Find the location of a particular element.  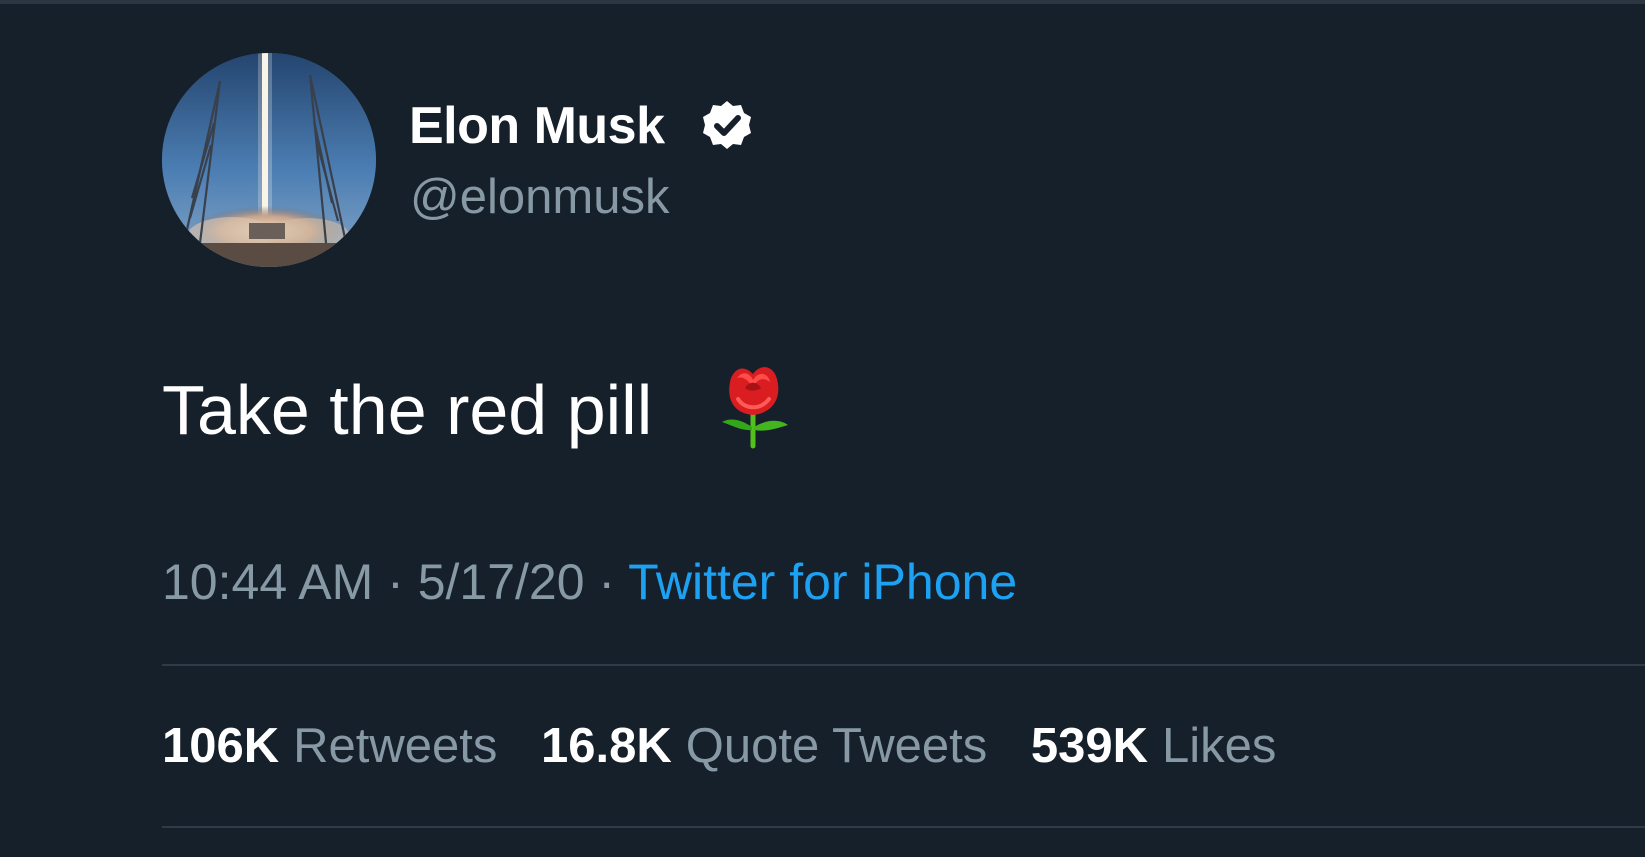

tweet-text: Take the red pill is located at coordinates (407, 410).